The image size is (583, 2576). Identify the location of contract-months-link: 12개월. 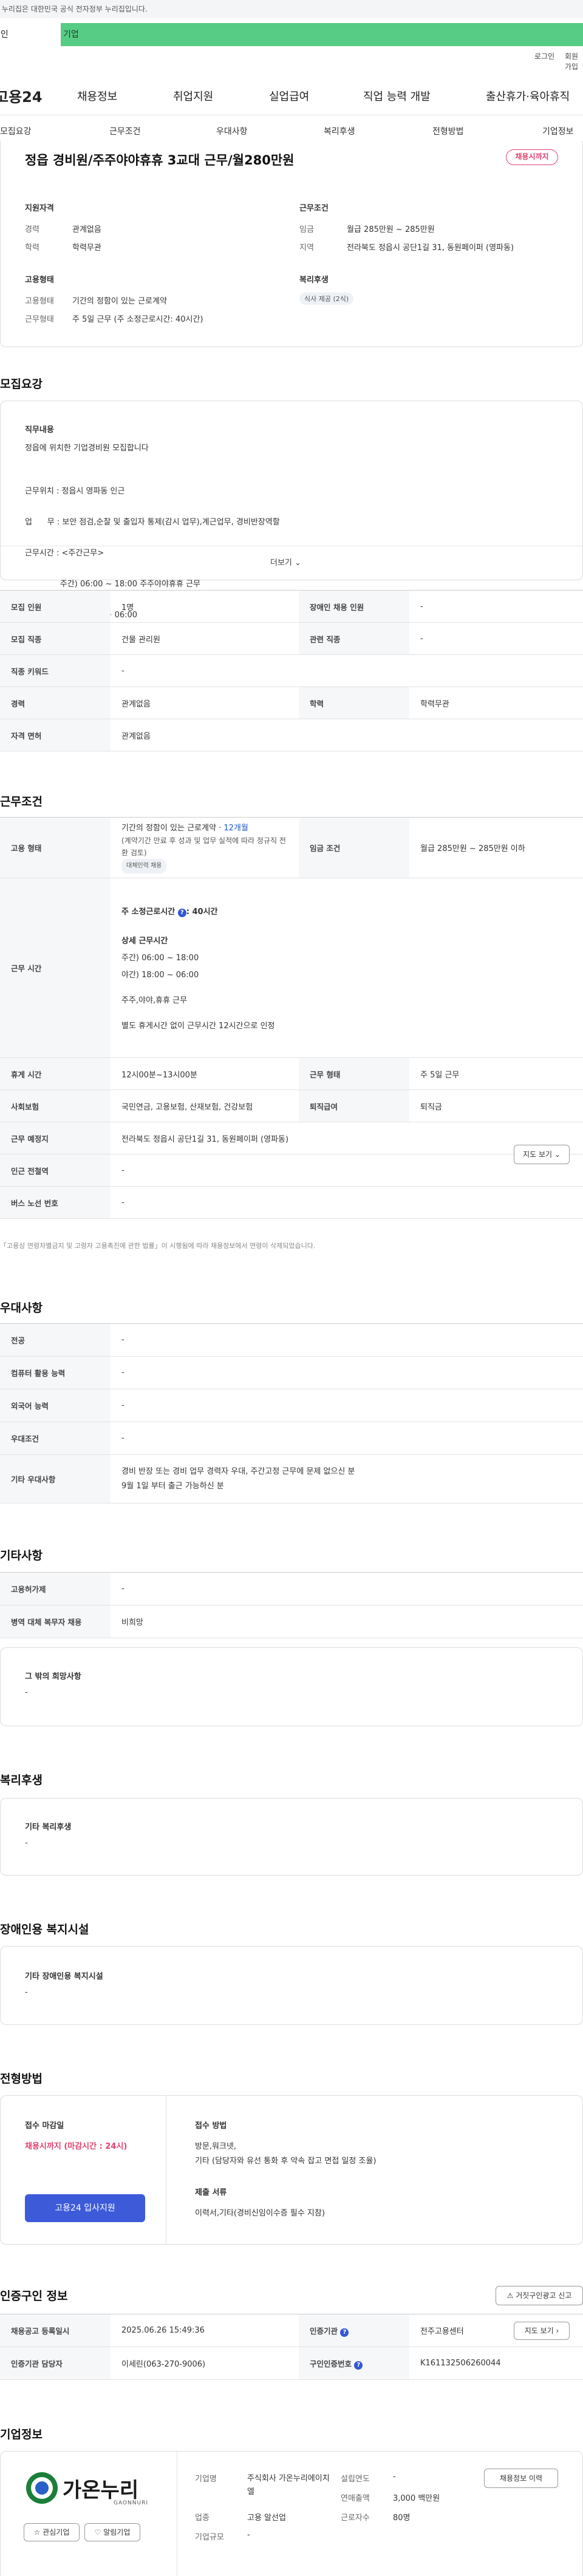
(236, 828).